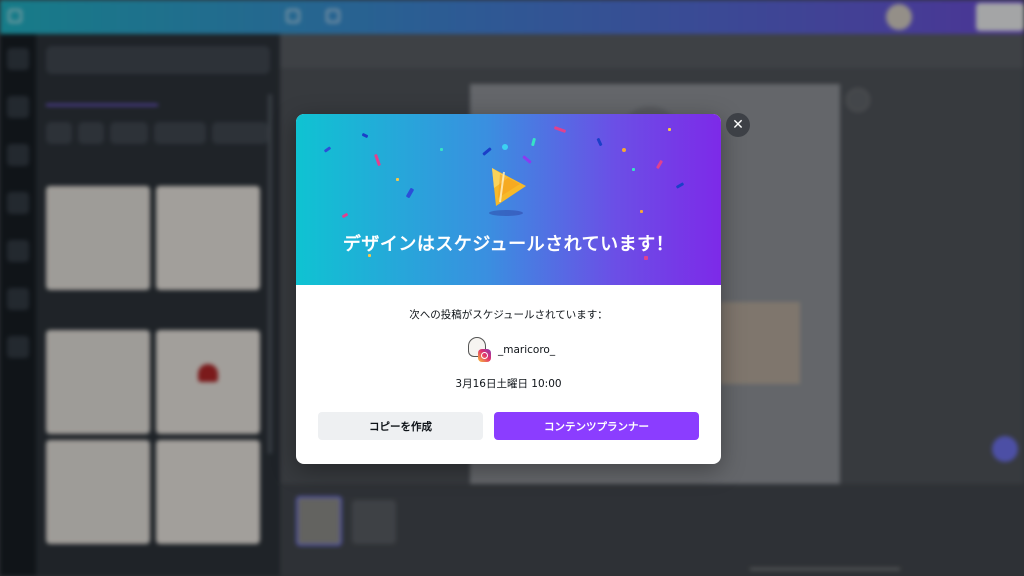 Image resolution: width=1024 pixels, height=576 pixels. What do you see at coordinates (596, 426) in the screenshot?
I see `content-planner-button: コンテンツプランナー` at bounding box center [596, 426].